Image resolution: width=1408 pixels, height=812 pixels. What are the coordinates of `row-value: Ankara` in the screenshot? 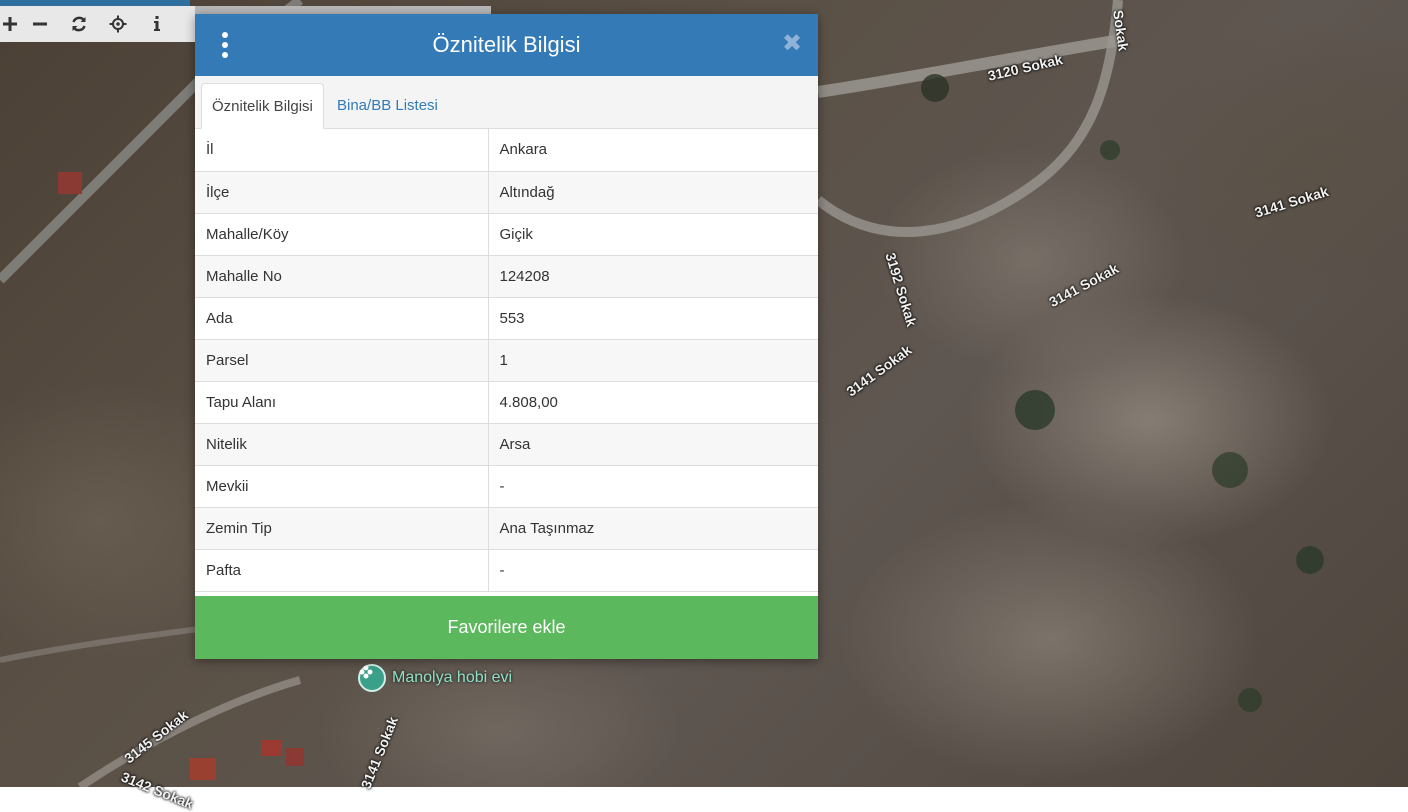 It's located at (652, 150).